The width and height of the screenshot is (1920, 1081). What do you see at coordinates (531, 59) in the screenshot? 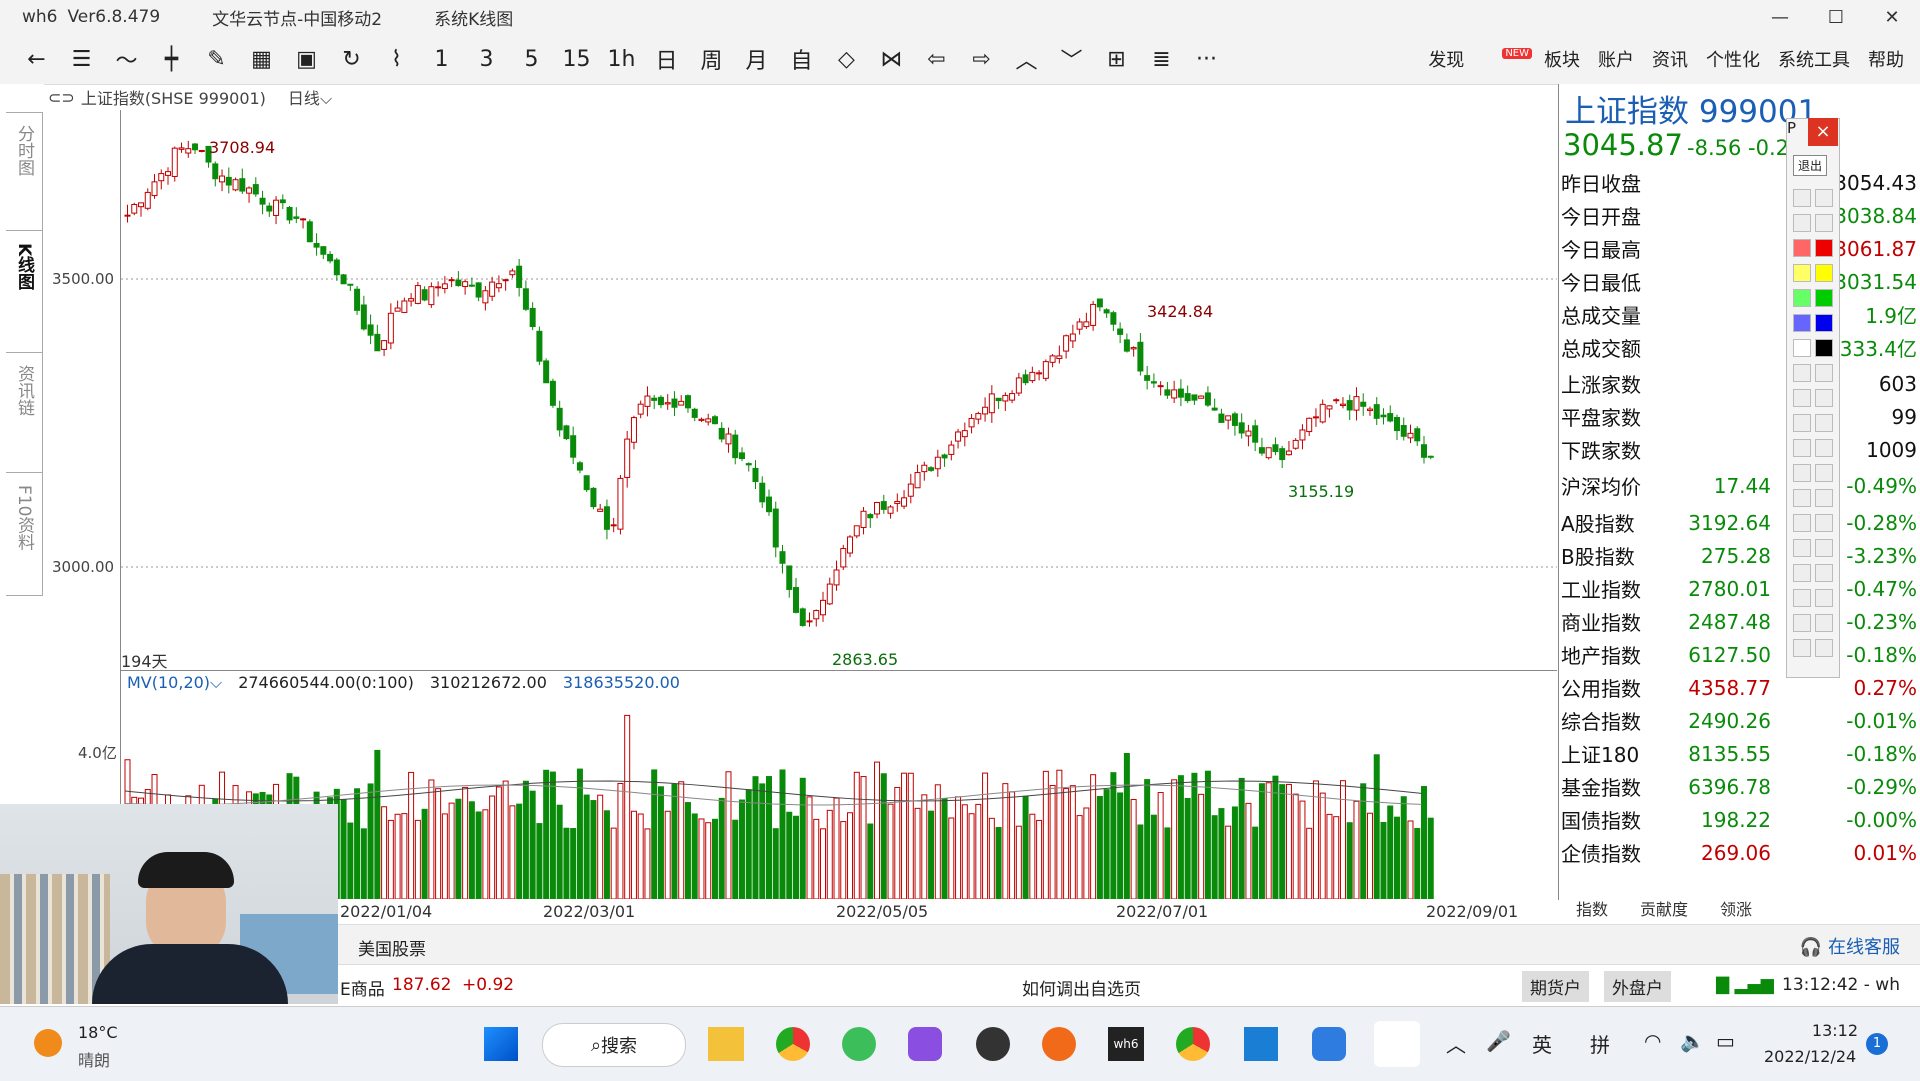
I see `period-5min-button: 5` at bounding box center [531, 59].